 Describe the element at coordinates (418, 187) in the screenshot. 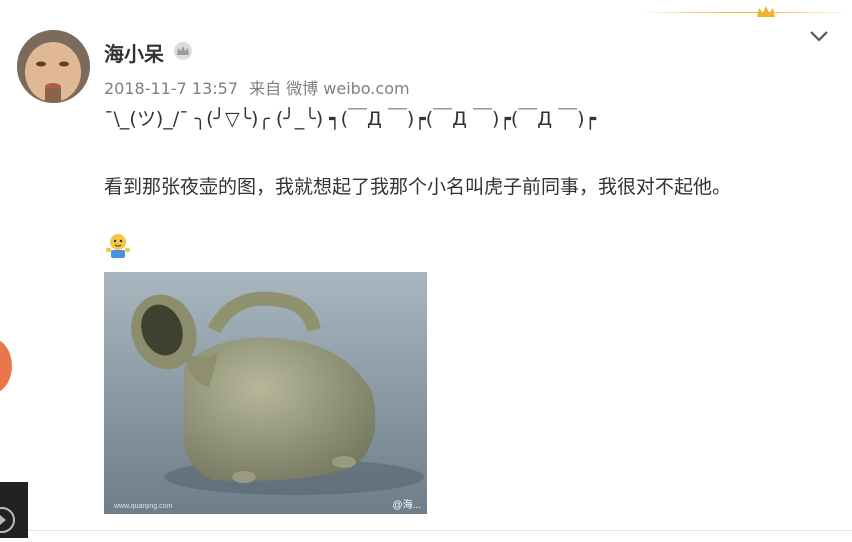

I see `post-text: 看到那张夜壶的图，我就想起了我那个小名叫虎子前同事，我很对不起他。` at that location.